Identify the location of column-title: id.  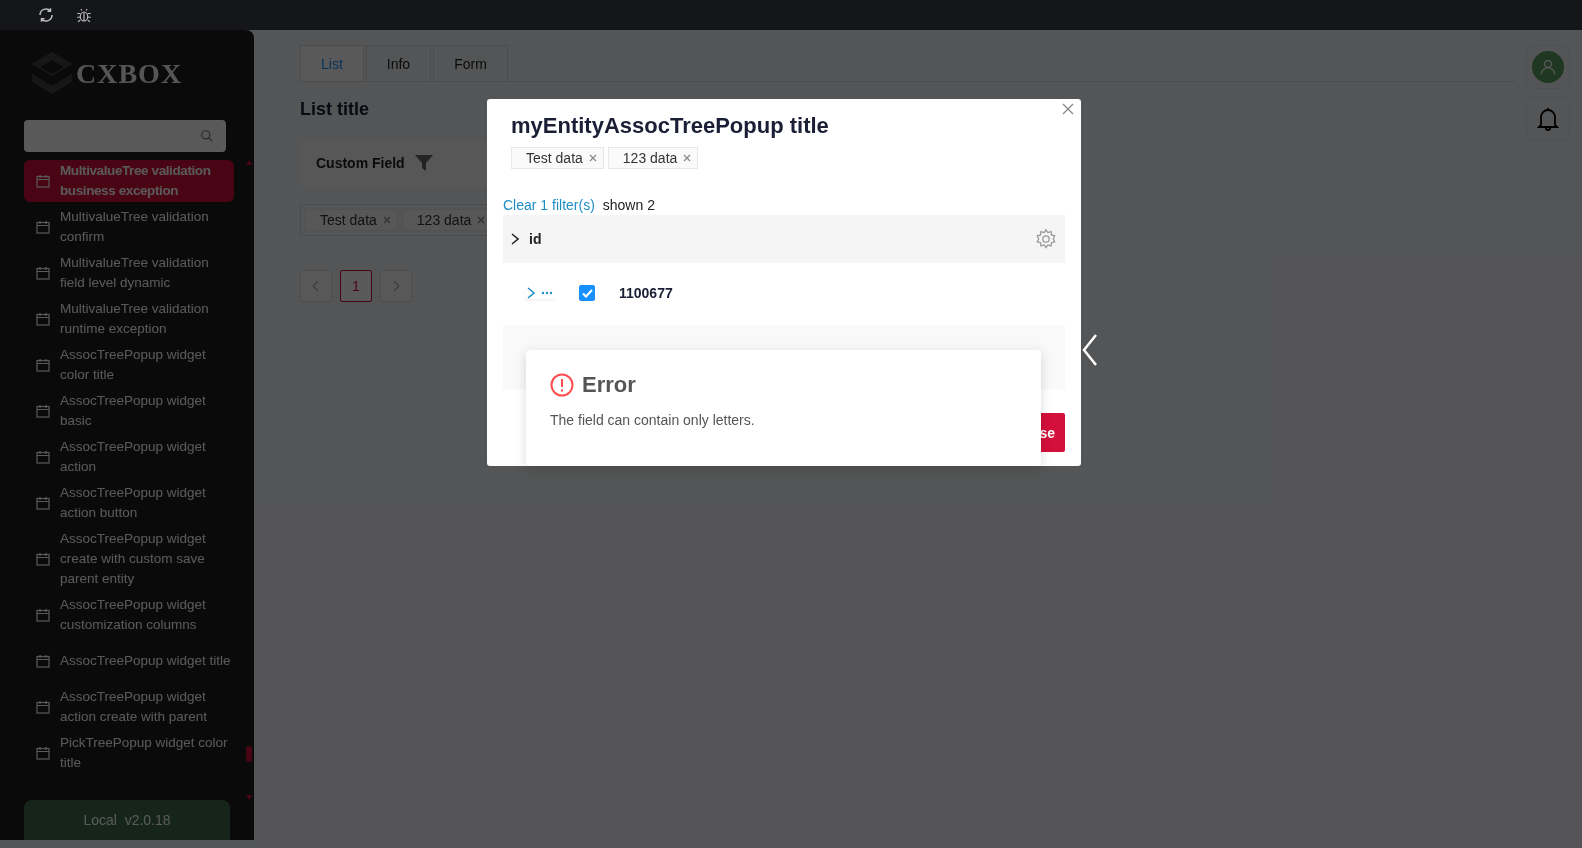
(535, 239).